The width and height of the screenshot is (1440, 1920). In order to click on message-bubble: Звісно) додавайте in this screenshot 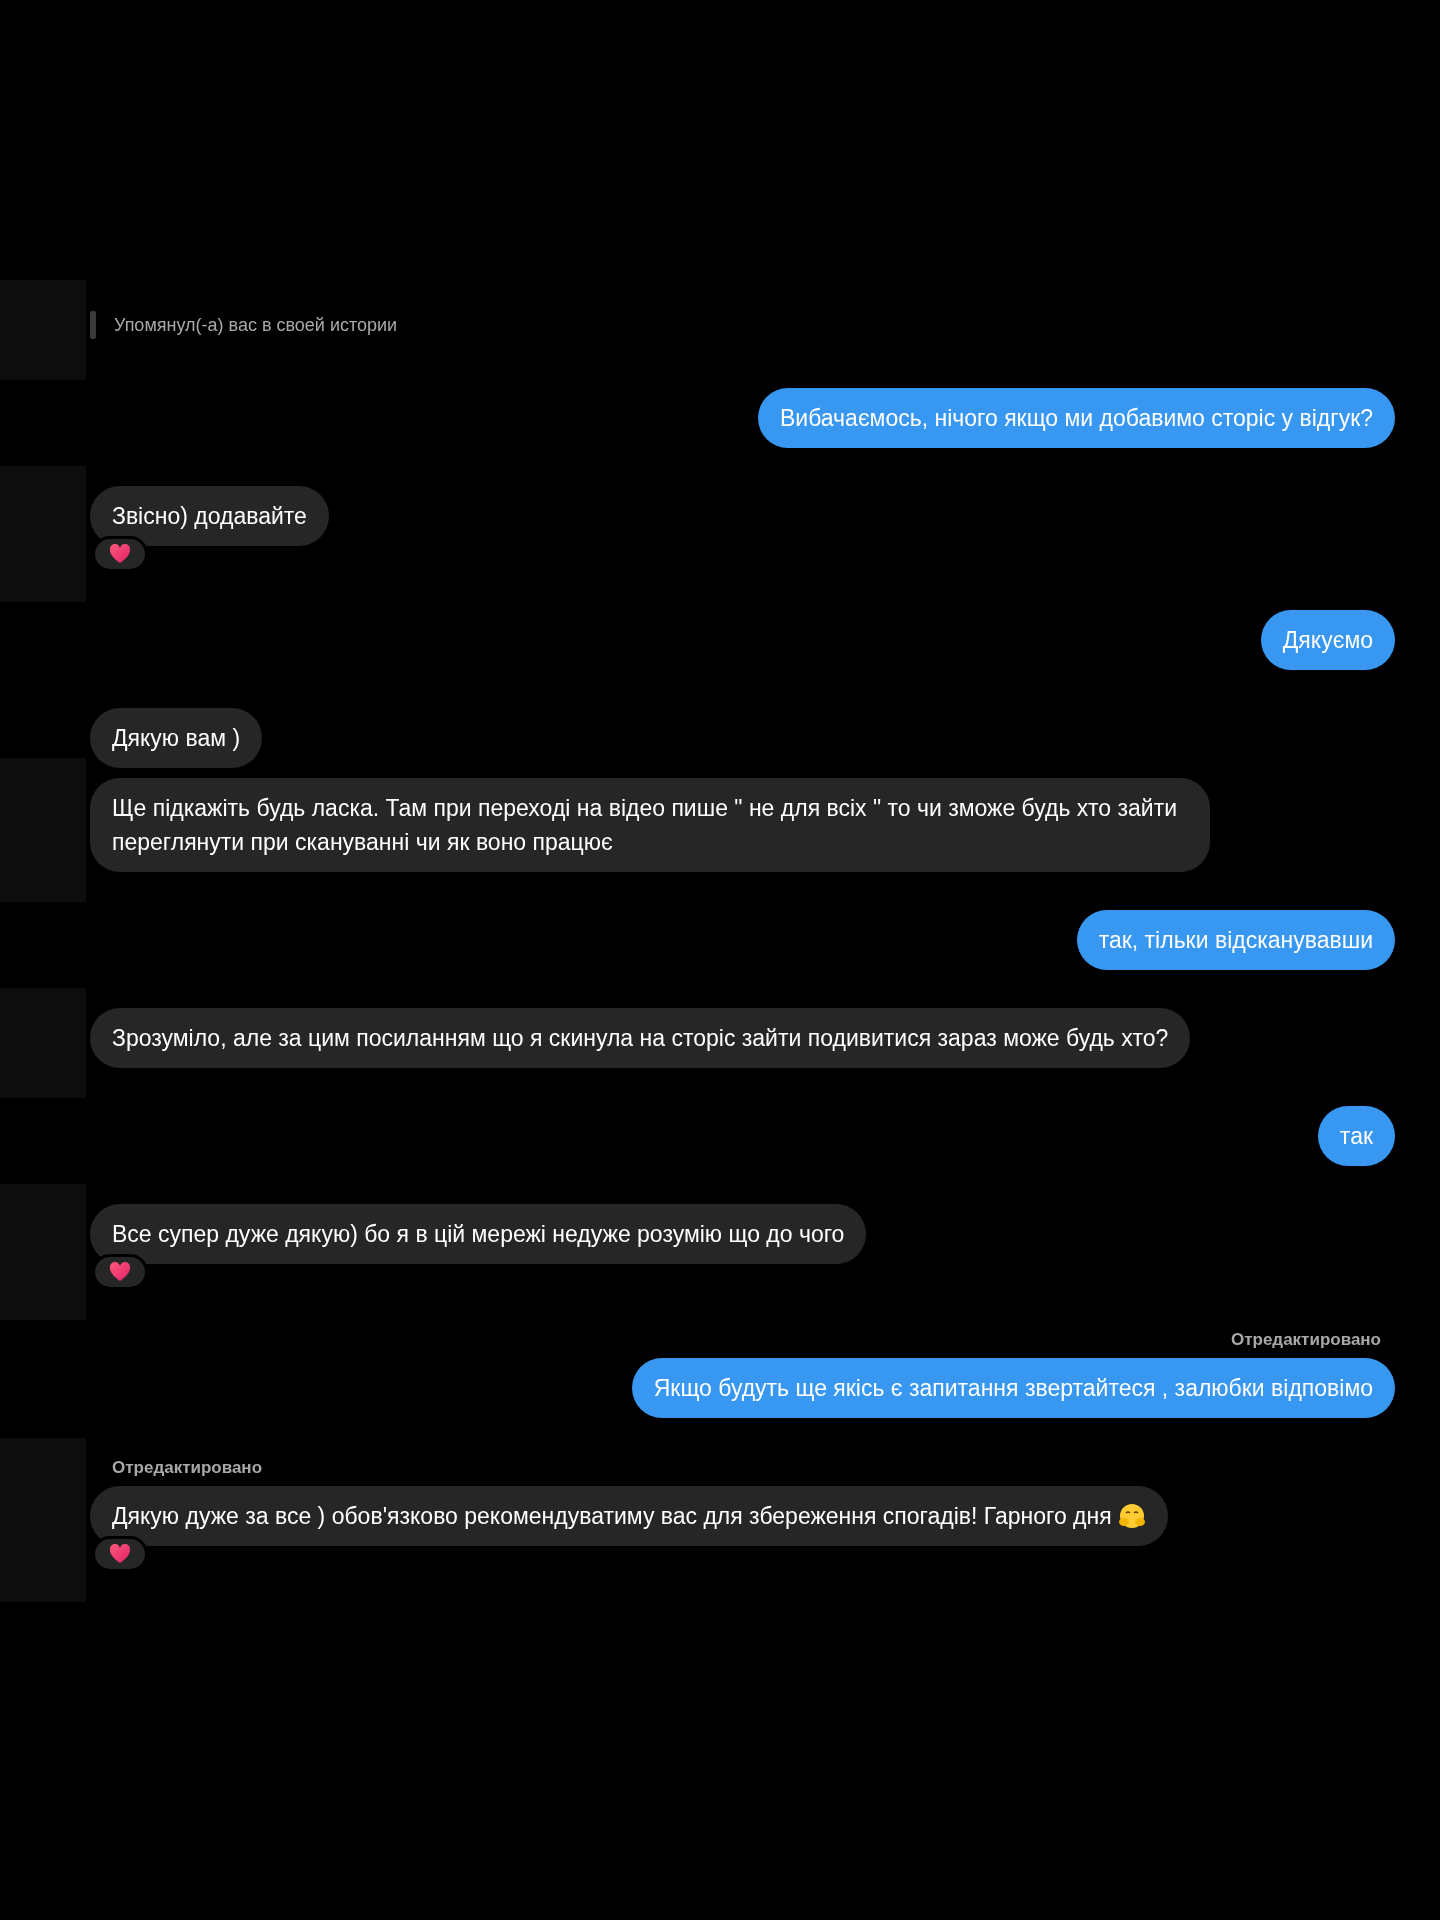, I will do `click(209, 516)`.